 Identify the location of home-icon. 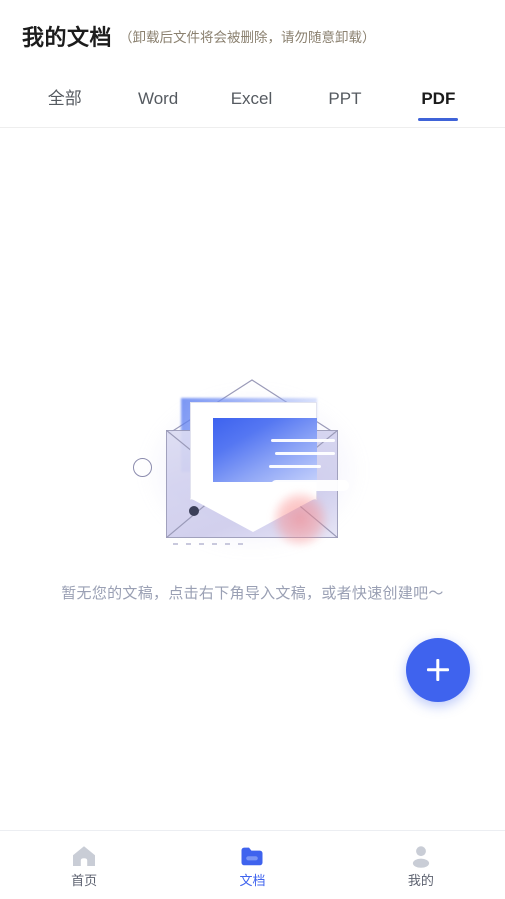
(84, 856).